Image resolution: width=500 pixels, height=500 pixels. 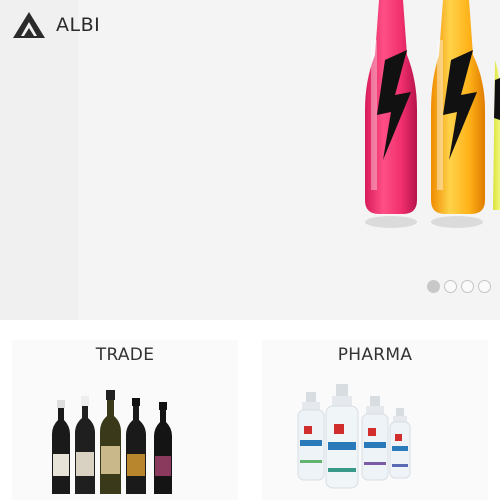 What do you see at coordinates (375, 355) in the screenshot?
I see `category-title-pharma: PHARMA` at bounding box center [375, 355].